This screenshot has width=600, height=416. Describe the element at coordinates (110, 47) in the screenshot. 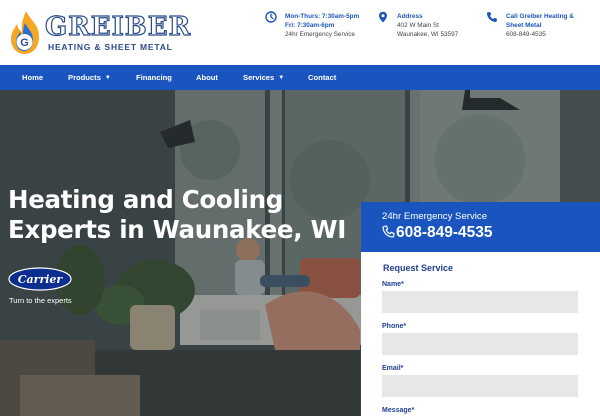

I see `logo-tagline: HEATING & SHEET METAL` at that location.